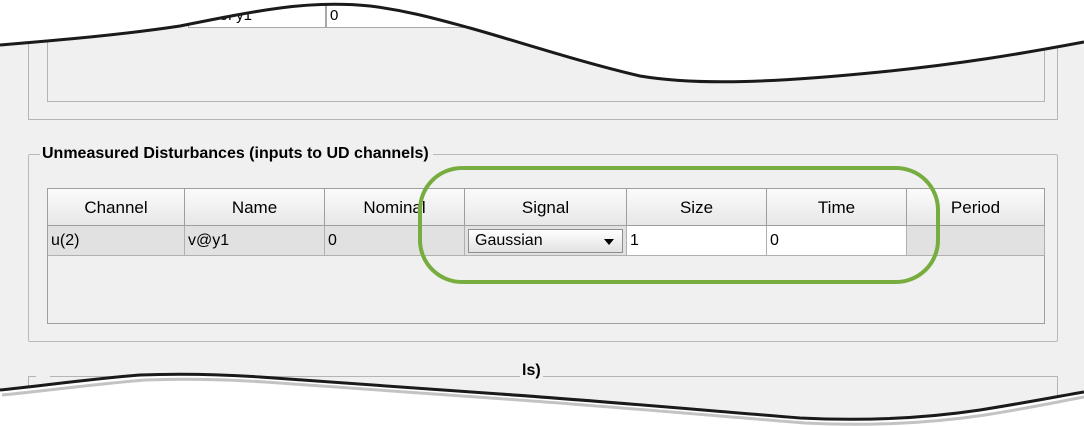 This screenshot has height=426, width=1084. I want to click on channel-value: u(2), so click(65, 240).